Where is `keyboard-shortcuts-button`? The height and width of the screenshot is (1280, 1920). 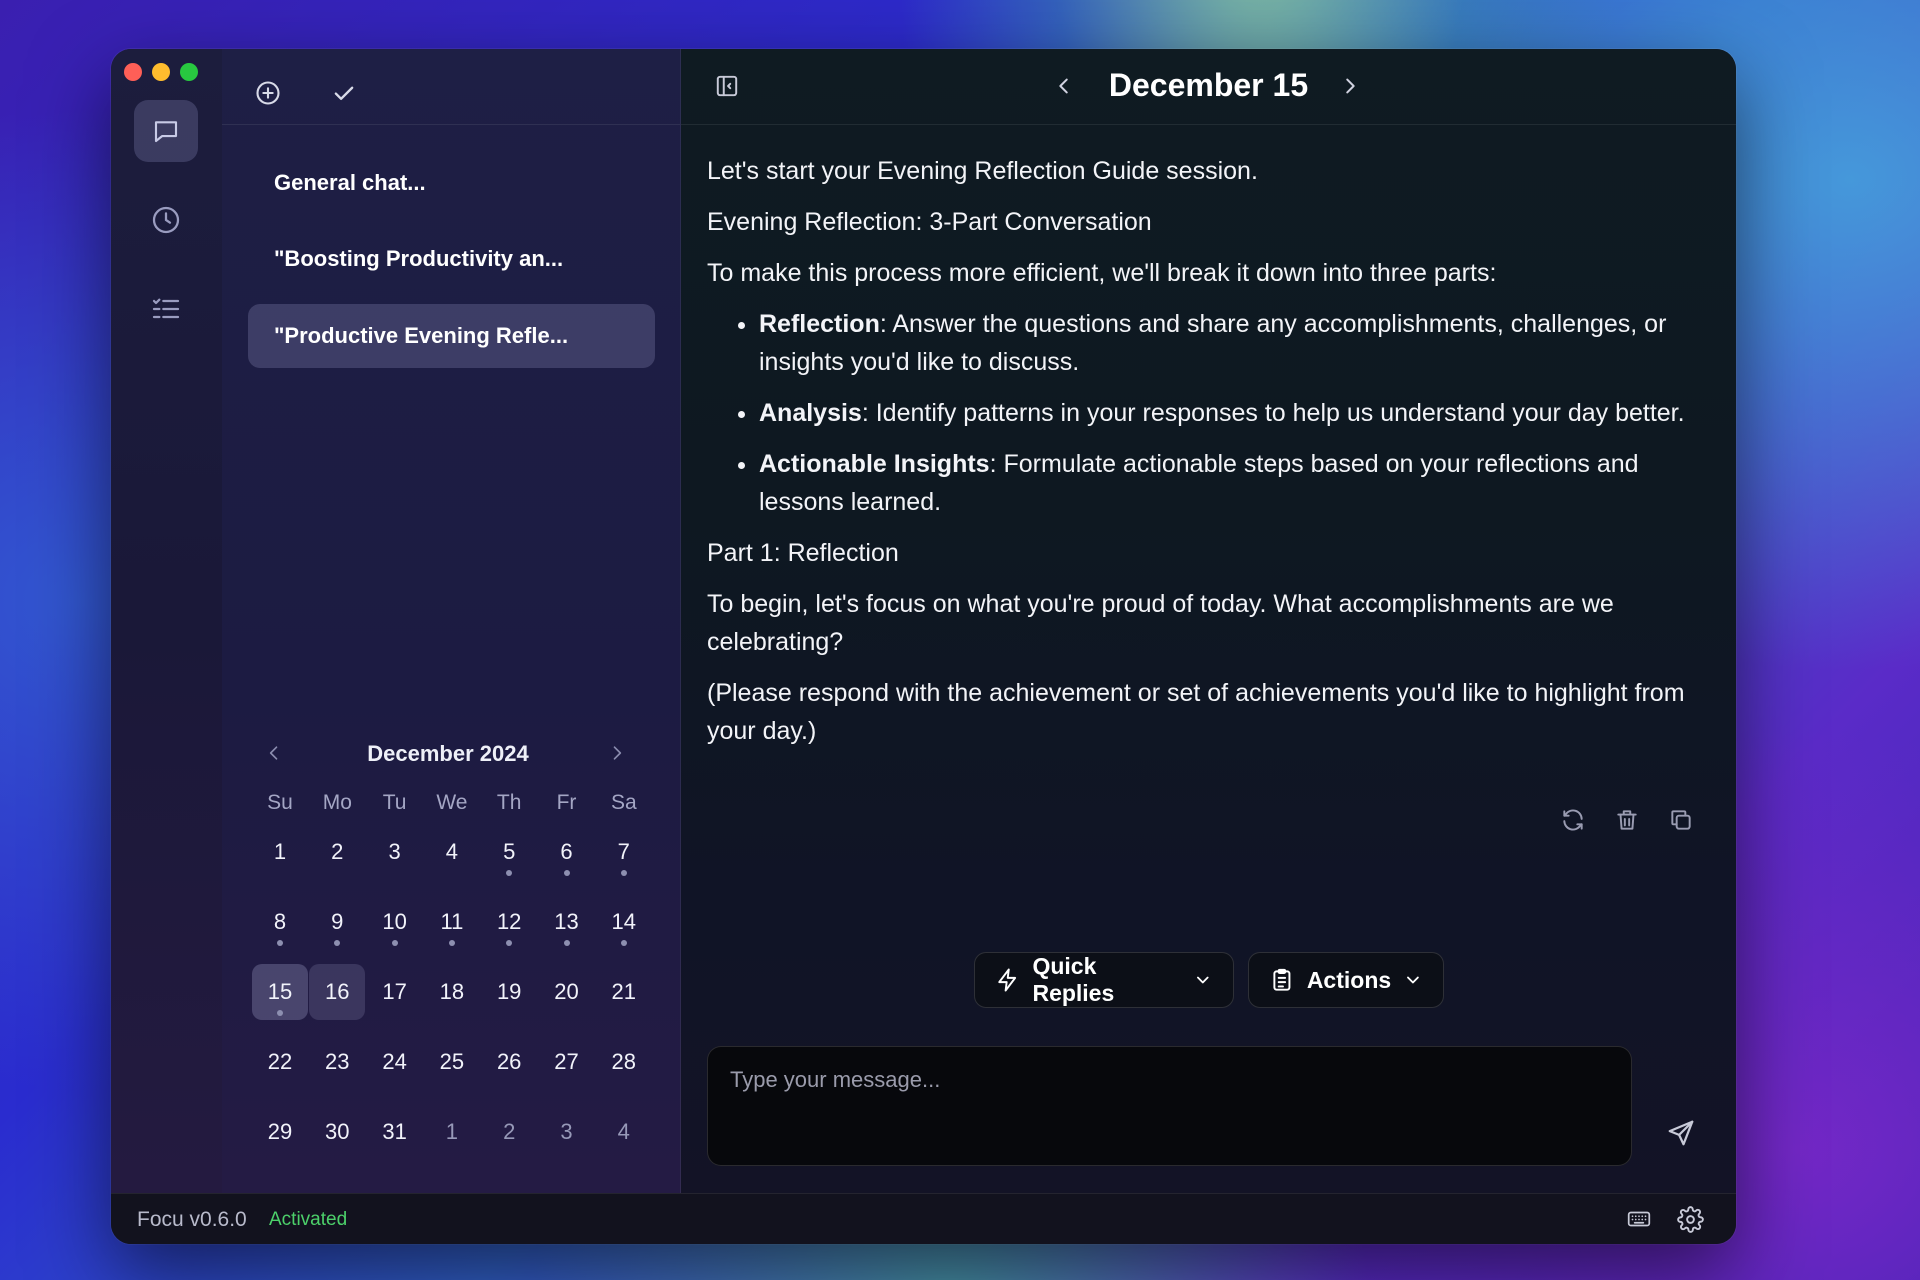
keyboard-shortcuts-button is located at coordinates (1639, 1221).